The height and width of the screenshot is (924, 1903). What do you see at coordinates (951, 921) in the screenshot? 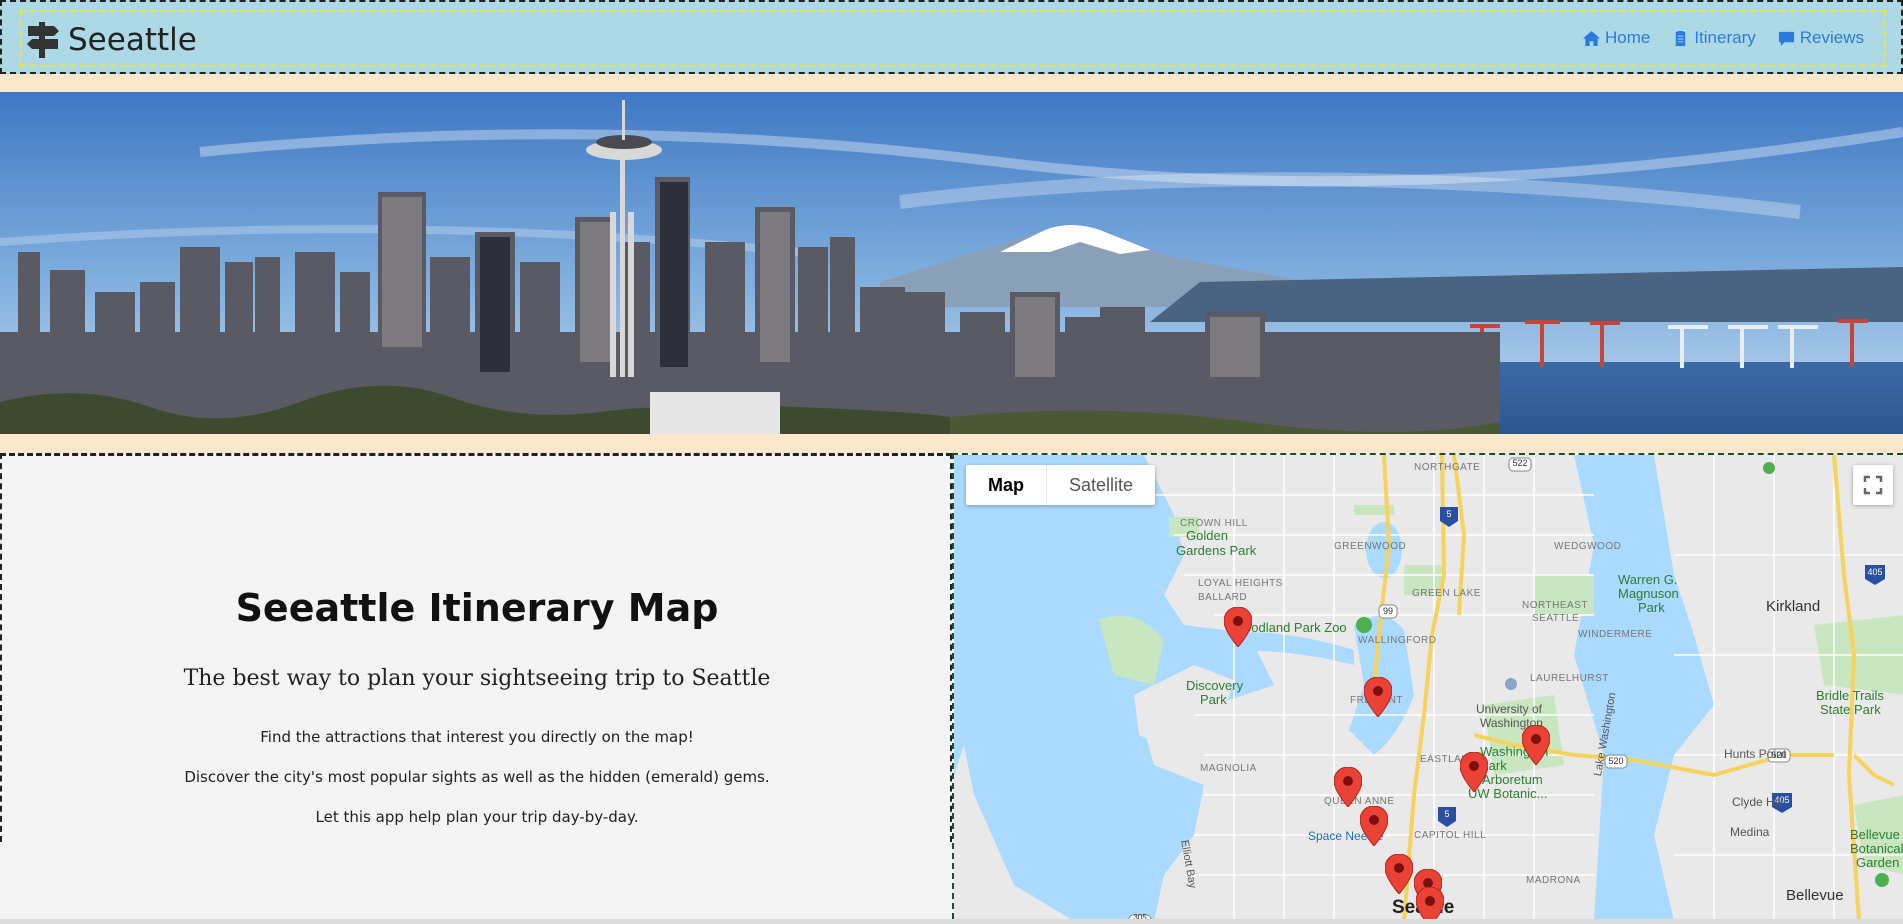
I see `bottom-scrollbar` at bounding box center [951, 921].